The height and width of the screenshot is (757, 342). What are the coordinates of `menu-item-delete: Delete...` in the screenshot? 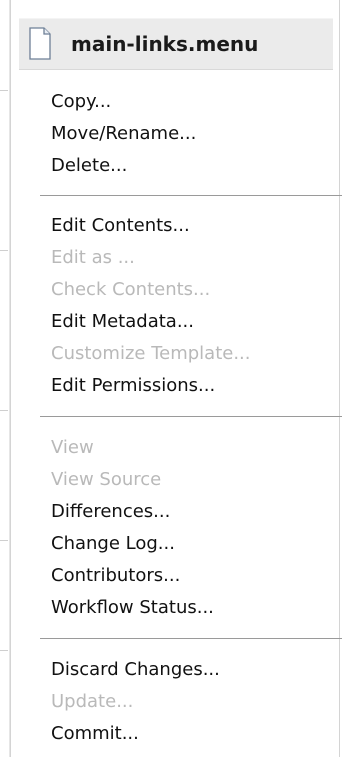 It's located at (176, 166).